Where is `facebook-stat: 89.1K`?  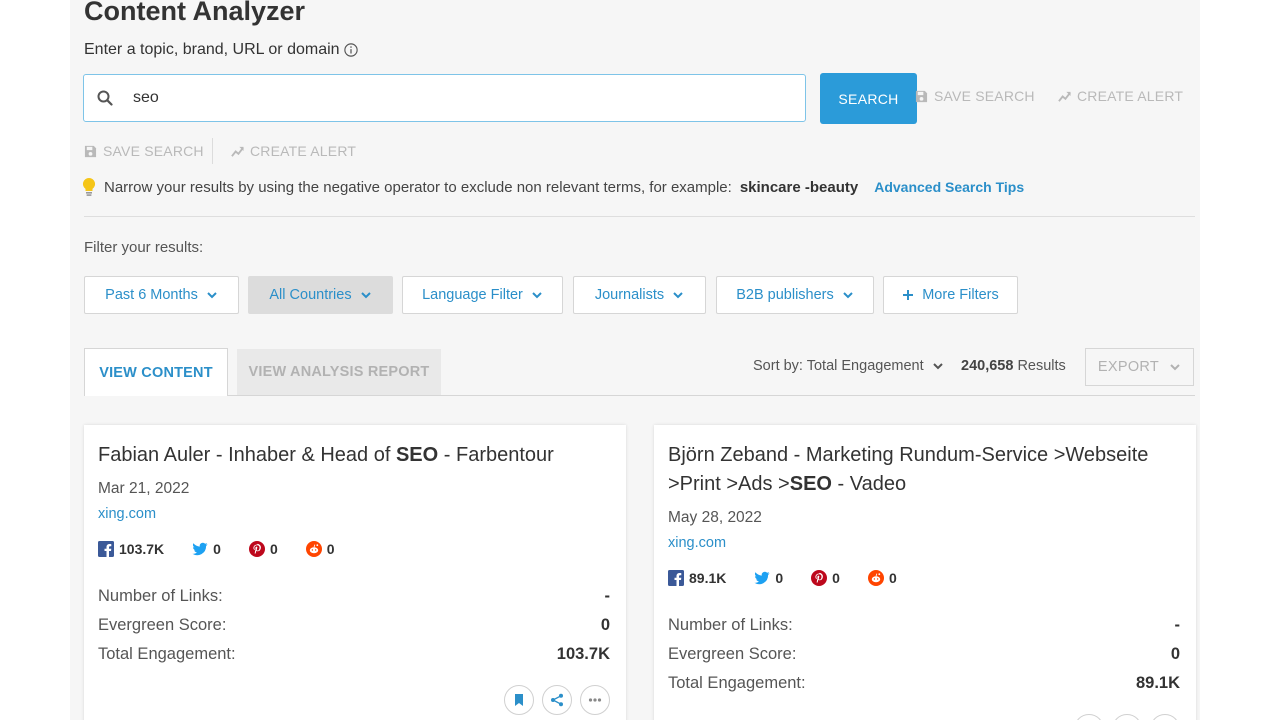
facebook-stat: 89.1K is located at coordinates (697, 578).